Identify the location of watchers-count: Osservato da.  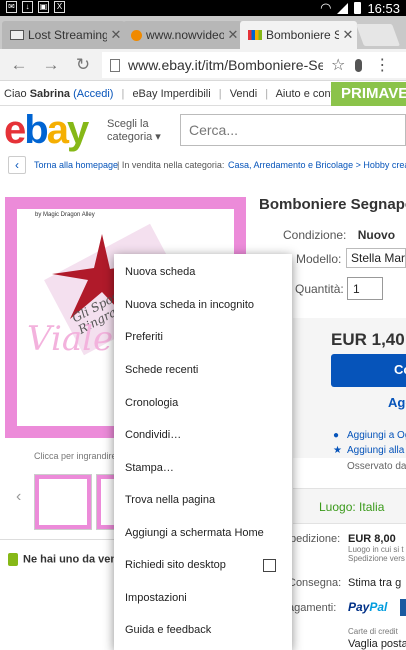
(376, 466).